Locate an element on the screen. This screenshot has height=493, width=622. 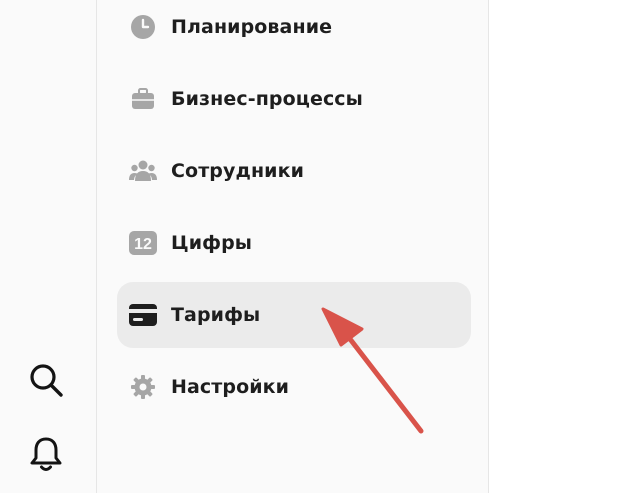
clock-icon is located at coordinates (143, 27).